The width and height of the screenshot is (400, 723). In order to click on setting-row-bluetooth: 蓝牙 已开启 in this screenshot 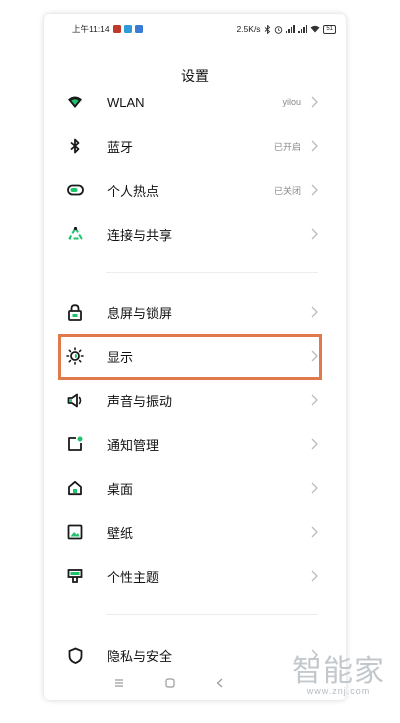, I will do `click(195, 146)`.